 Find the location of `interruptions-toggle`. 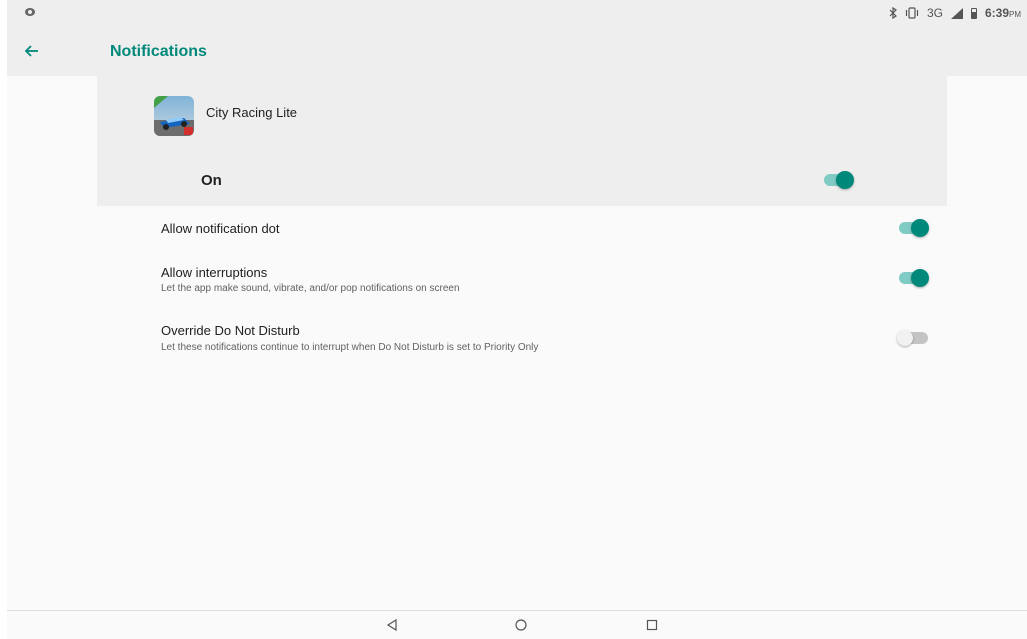

interruptions-toggle is located at coordinates (913, 278).